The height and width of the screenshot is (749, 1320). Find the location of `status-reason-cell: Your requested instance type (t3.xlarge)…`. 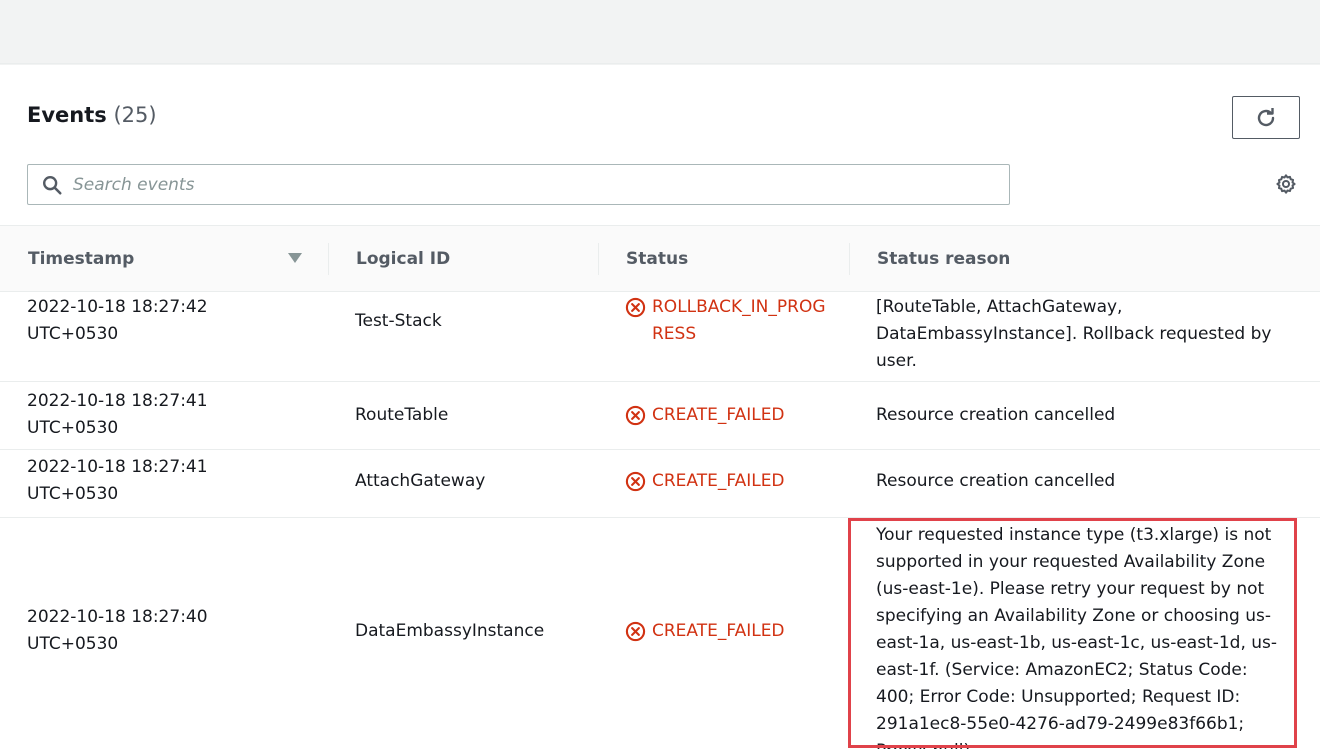

status-reason-cell: Your requested instance type (t3.xlarge)… is located at coordinates (1077, 637).